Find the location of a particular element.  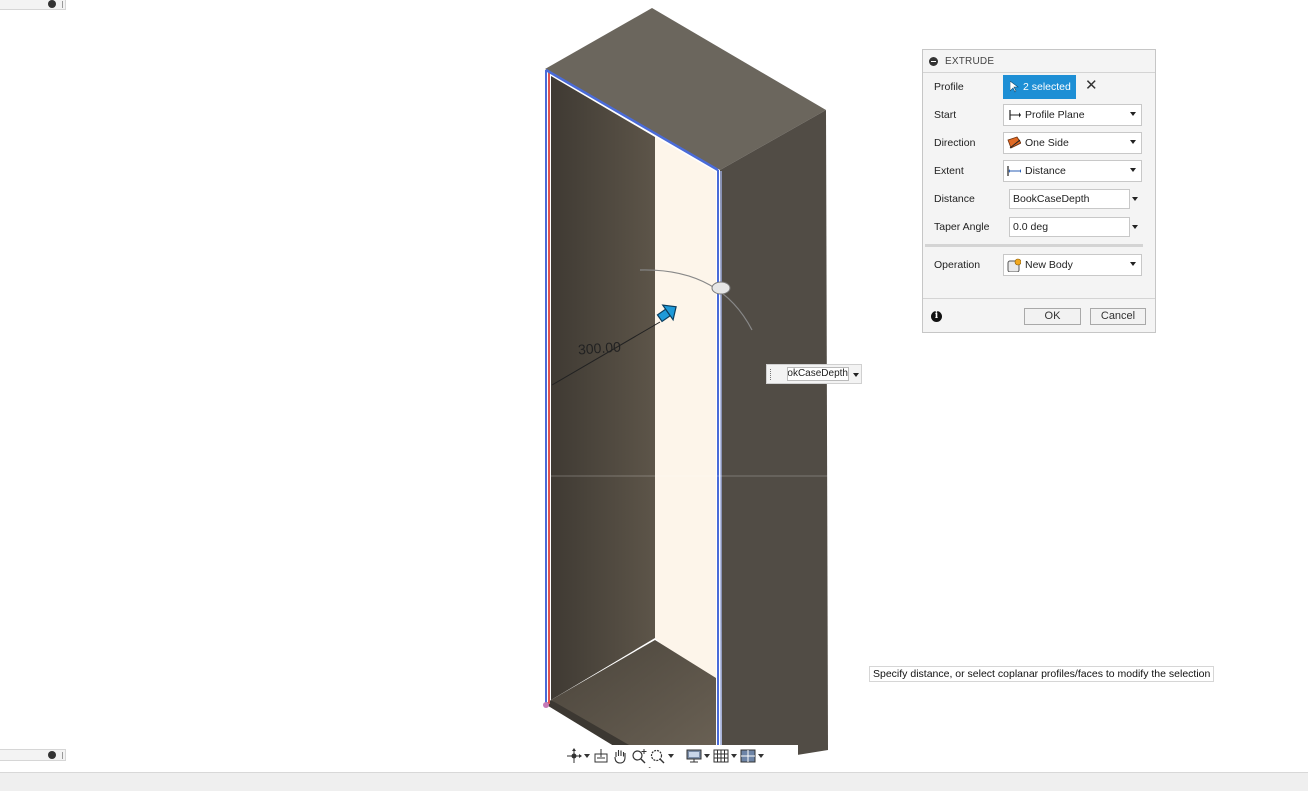

direction-dropdown: One Side is located at coordinates (1072, 143).